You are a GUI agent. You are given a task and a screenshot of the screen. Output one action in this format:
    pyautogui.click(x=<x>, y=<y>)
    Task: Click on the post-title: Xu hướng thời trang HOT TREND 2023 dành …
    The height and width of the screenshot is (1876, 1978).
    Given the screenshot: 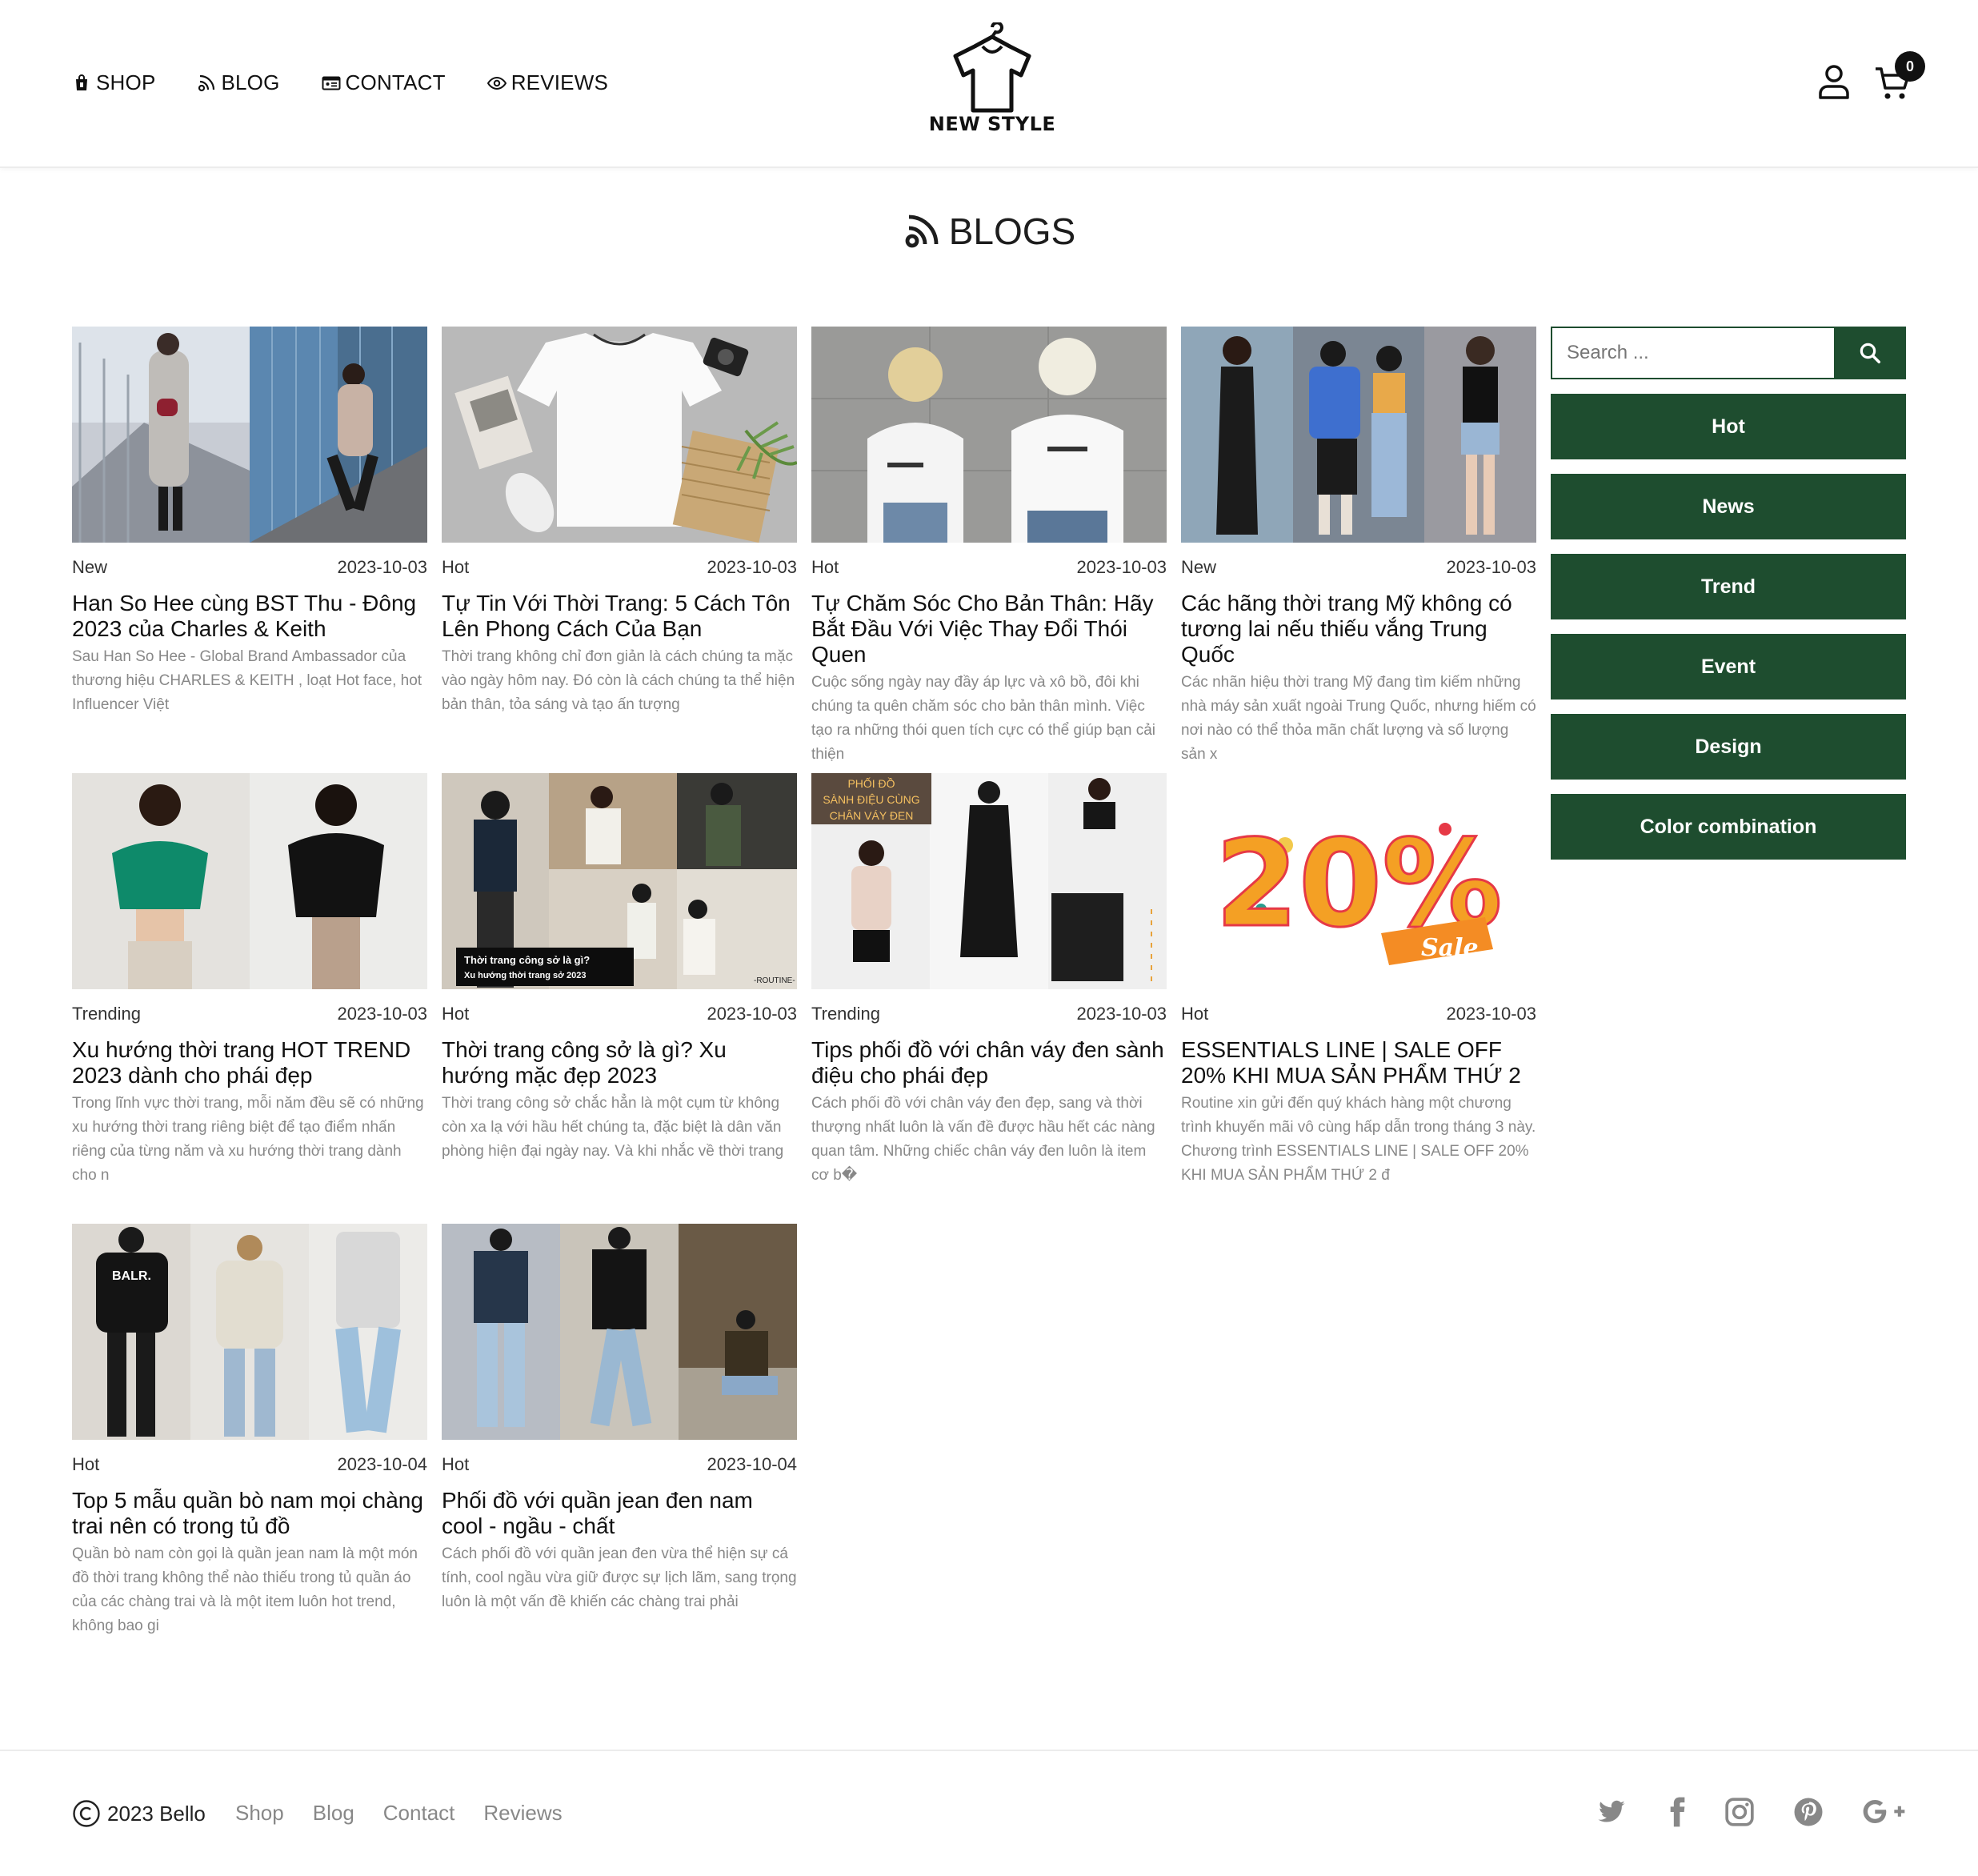 What is the action you would take?
    pyautogui.click(x=249, y=1062)
    